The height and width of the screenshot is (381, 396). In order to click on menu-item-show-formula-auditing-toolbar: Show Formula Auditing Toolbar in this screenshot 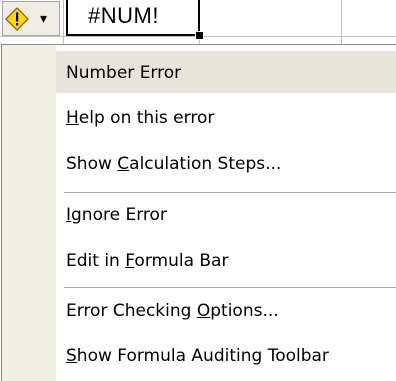, I will do `click(226, 357)`.